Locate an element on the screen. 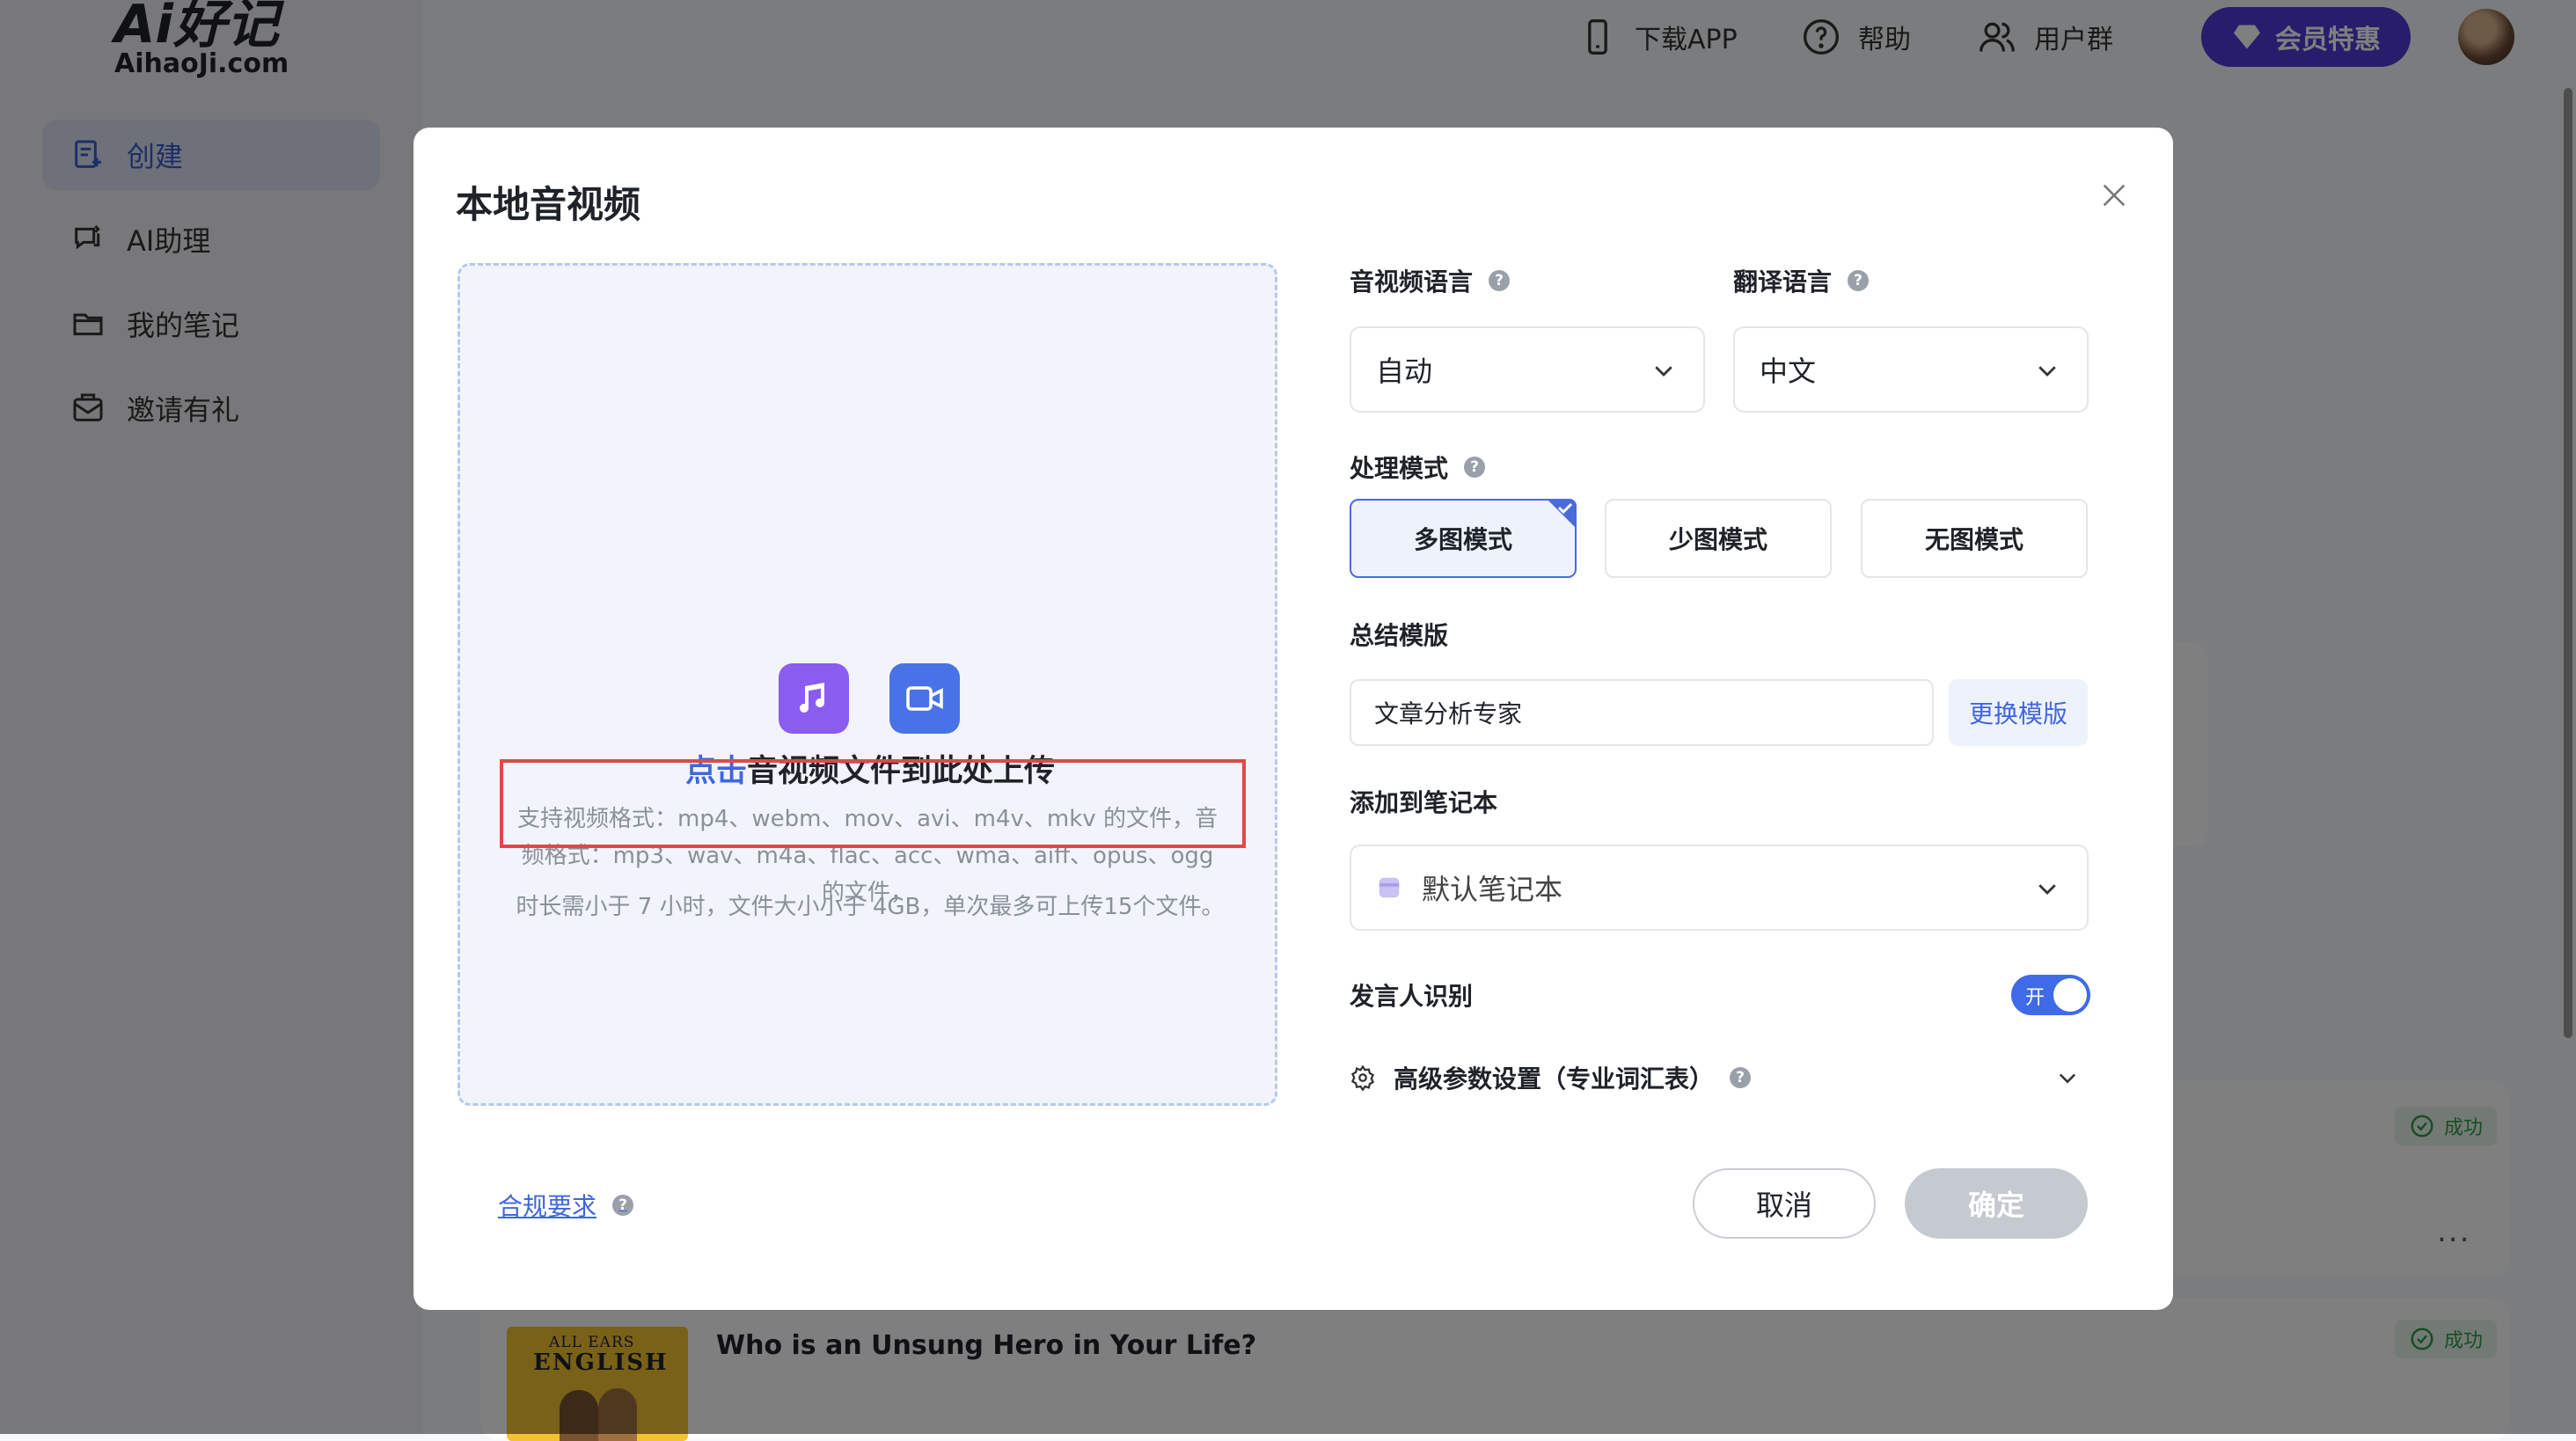 Image resolution: width=2576 pixels, height=1441 pixels. mode-option-multi-image: 多图模式 is located at coordinates (1463, 538).